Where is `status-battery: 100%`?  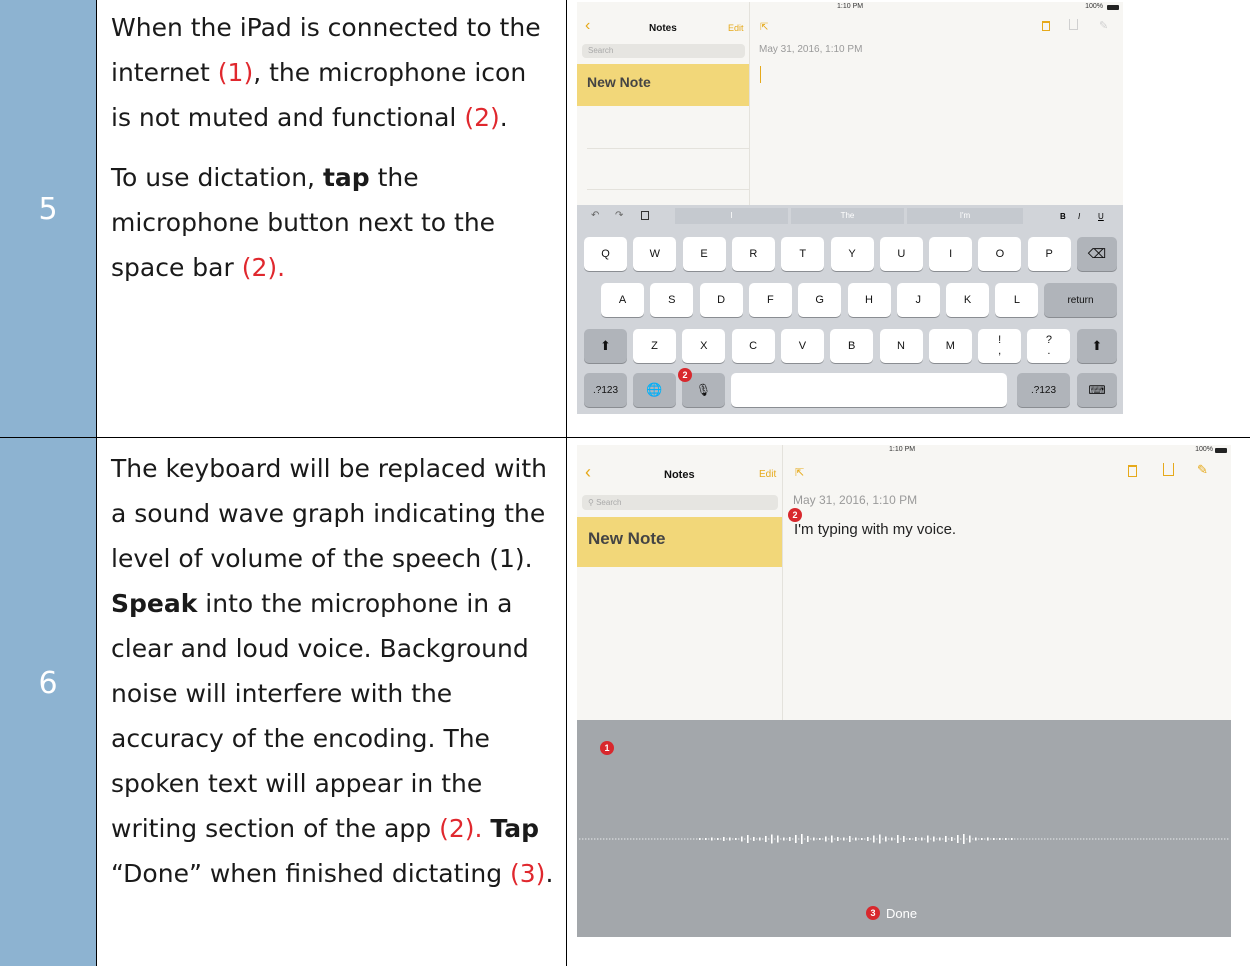
status-battery: 100% is located at coordinates (1204, 449).